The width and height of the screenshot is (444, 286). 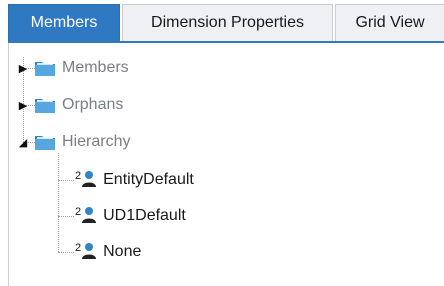 I want to click on tree-node-none: 2 None, so click(x=108, y=252).